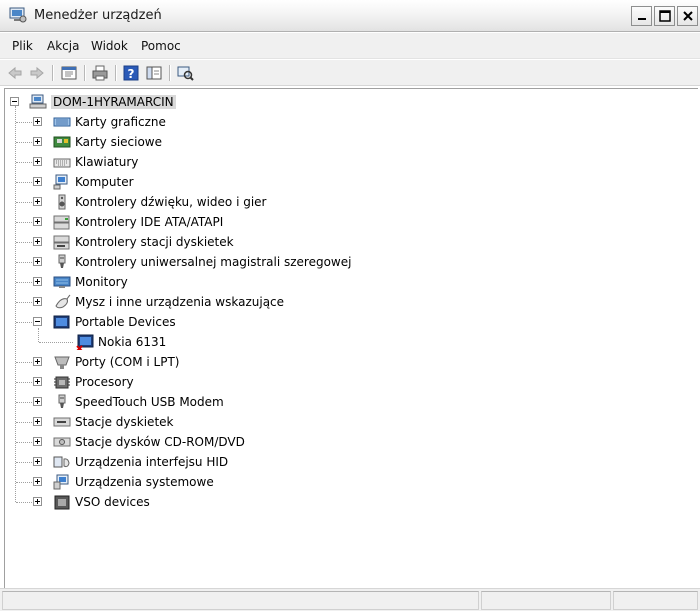  Describe the element at coordinates (62, 242) in the screenshot. I see `floppy-controller-icon` at that location.